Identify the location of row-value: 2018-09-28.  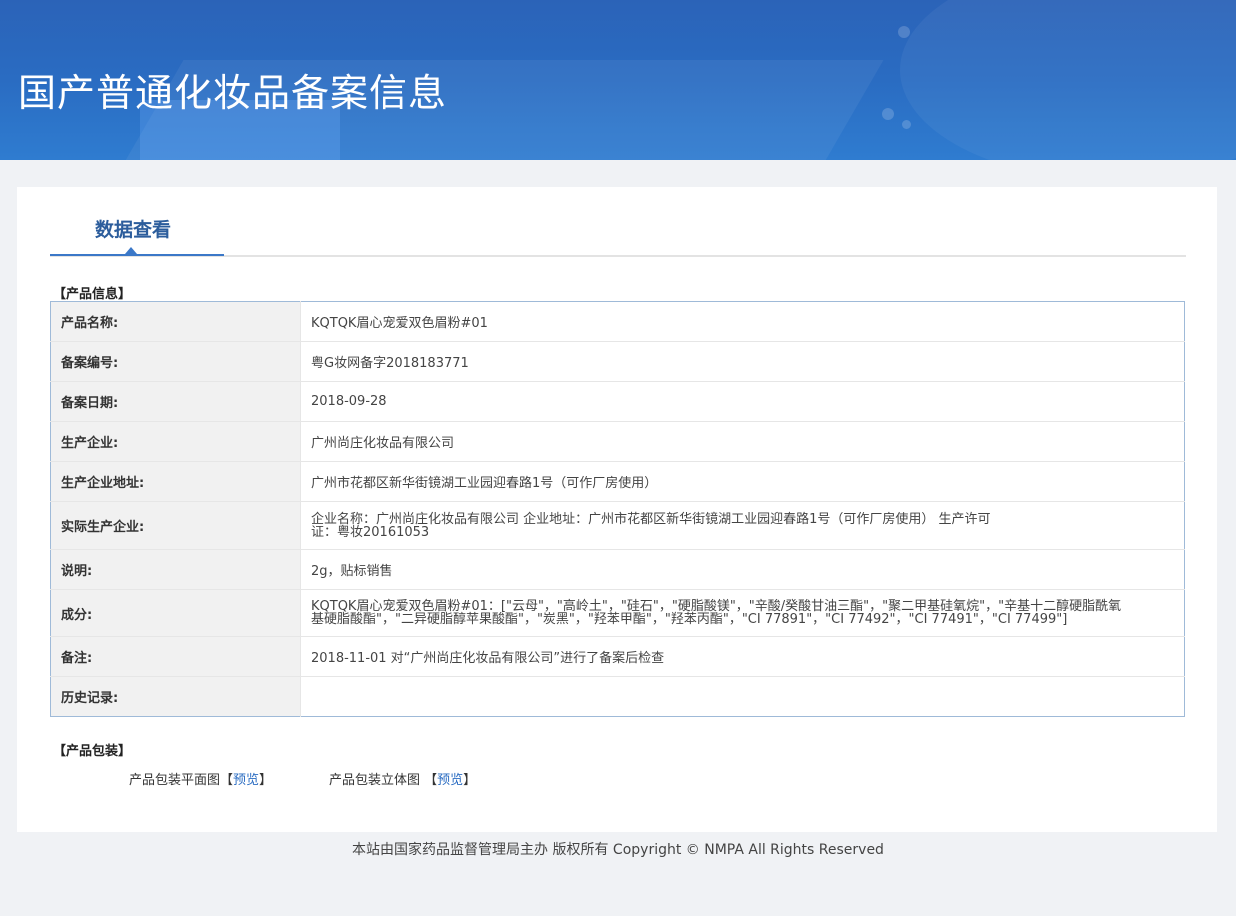
(742, 401).